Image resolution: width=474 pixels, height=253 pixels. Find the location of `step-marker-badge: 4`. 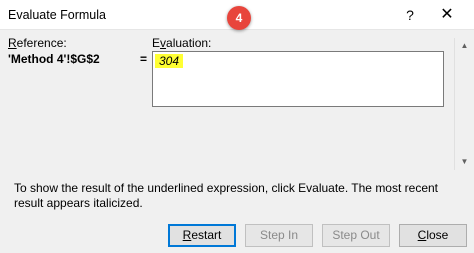

step-marker-badge: 4 is located at coordinates (239, 18).